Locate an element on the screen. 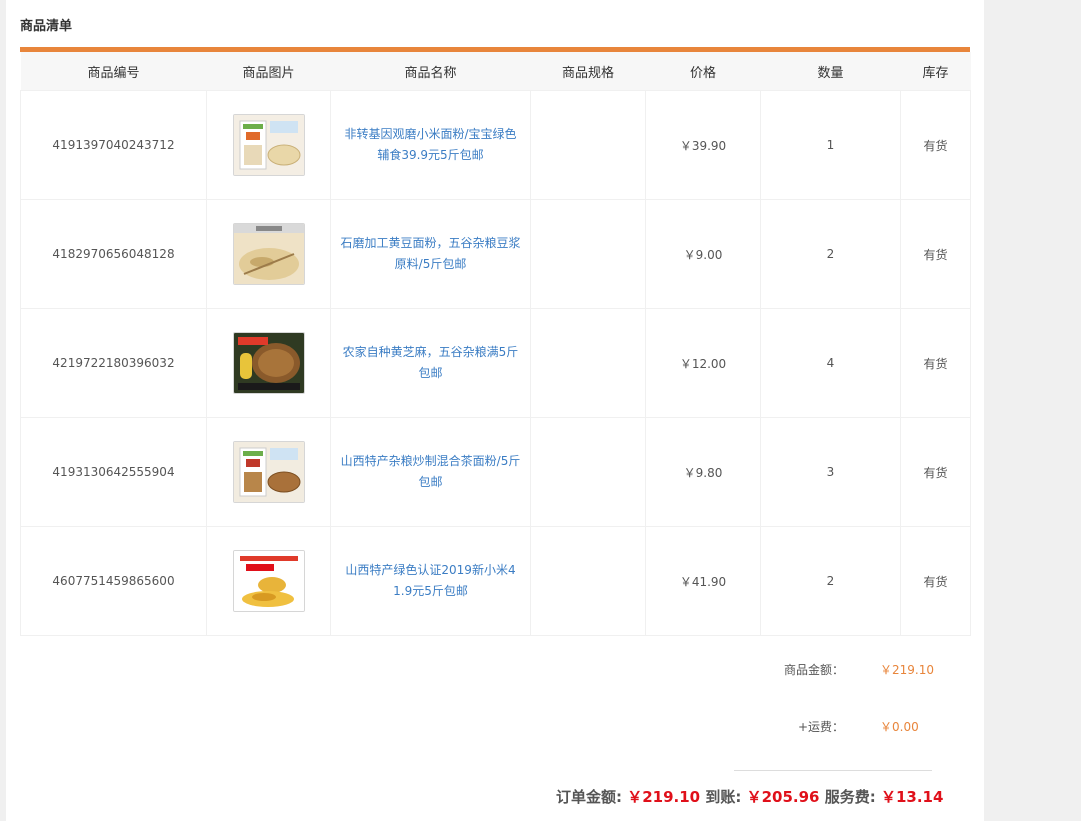 This screenshot has height=821, width=1081. order-total-line: 订单金额: ￥219.10 到账: ￥205.96 服务费: ￥13.14 is located at coordinates (749, 796).